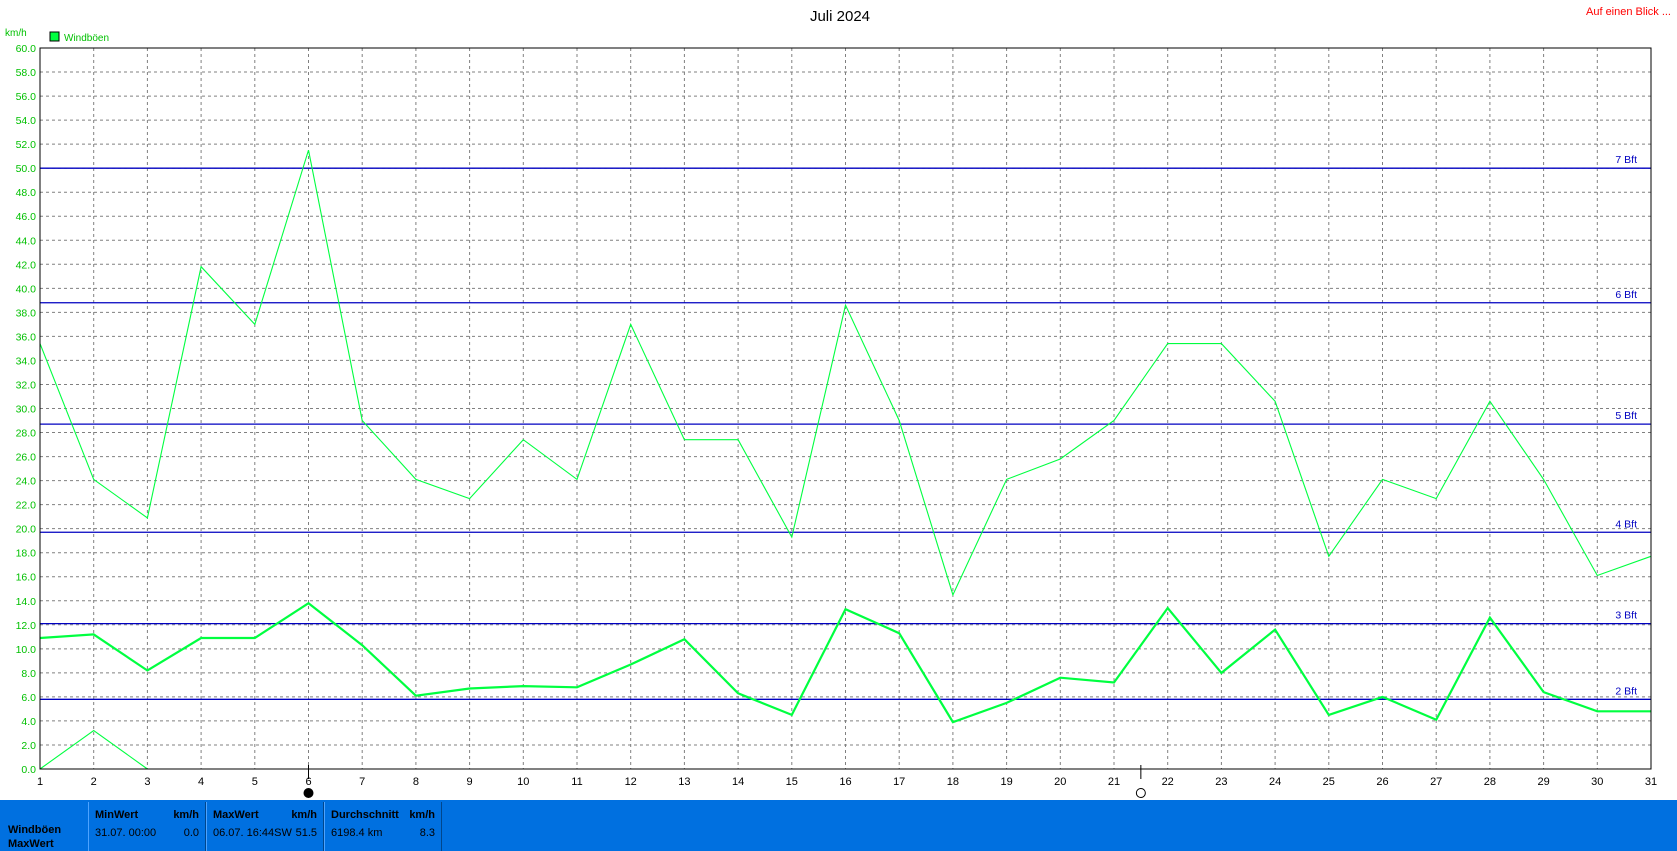 The image size is (1677, 851). Describe the element at coordinates (631, 782) in the screenshot. I see `x-tick-label: 12` at that location.